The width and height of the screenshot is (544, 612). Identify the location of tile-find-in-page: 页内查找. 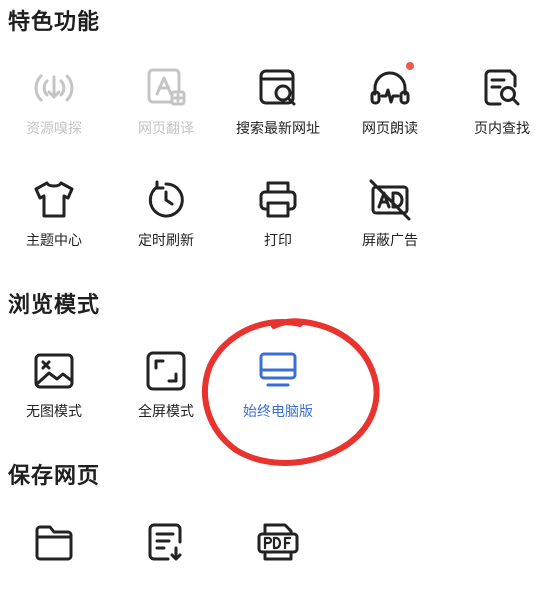
(498, 112).